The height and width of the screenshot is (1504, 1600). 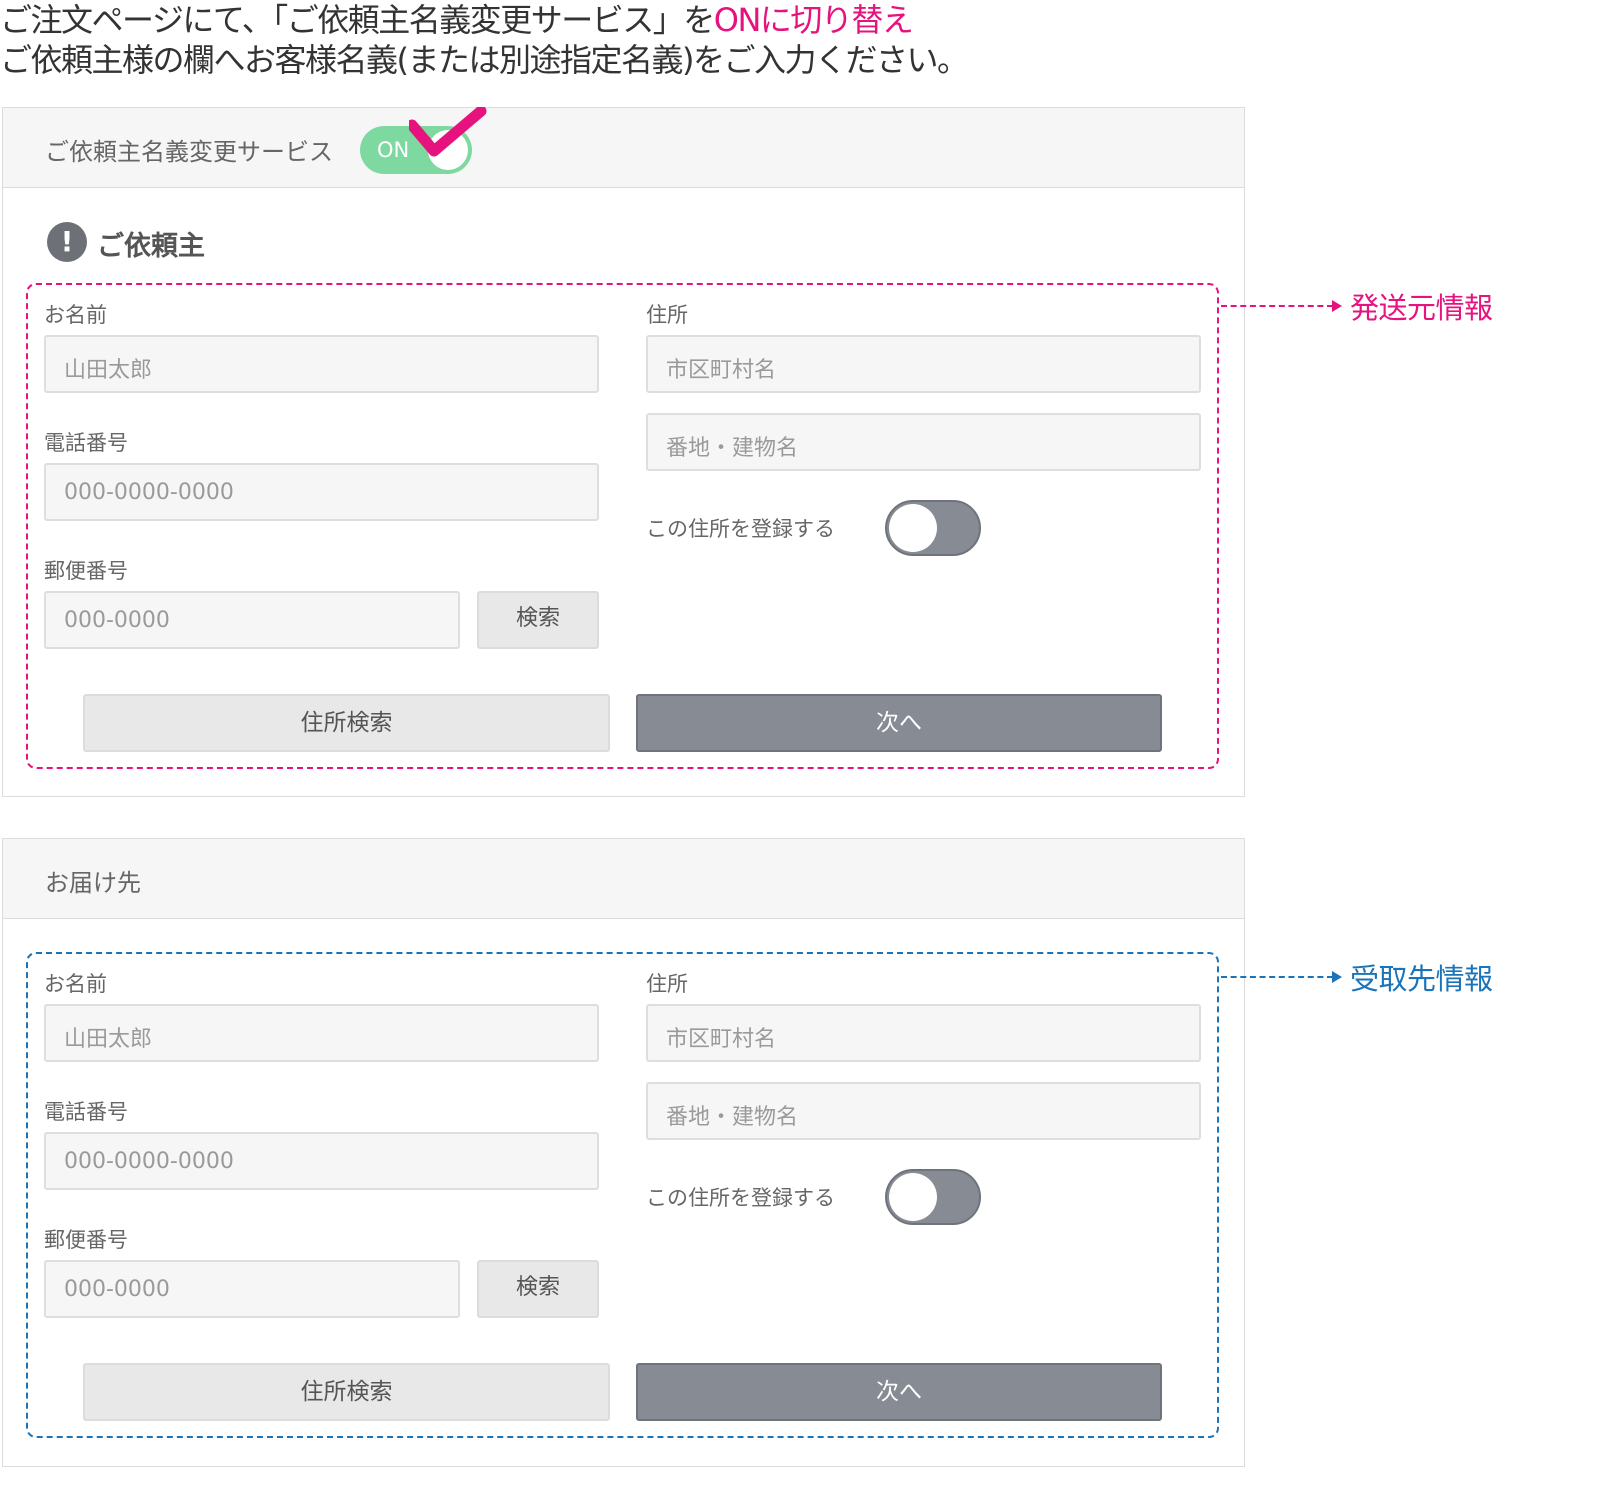 What do you see at coordinates (1421, 979) in the screenshot?
I see `recipient-side-label: 受取先情報` at bounding box center [1421, 979].